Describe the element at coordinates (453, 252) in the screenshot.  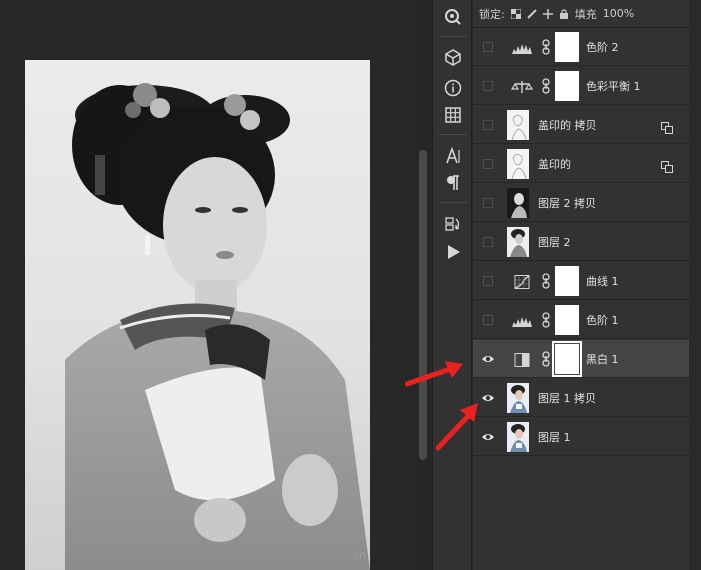
I see `actions-play-icon` at that location.